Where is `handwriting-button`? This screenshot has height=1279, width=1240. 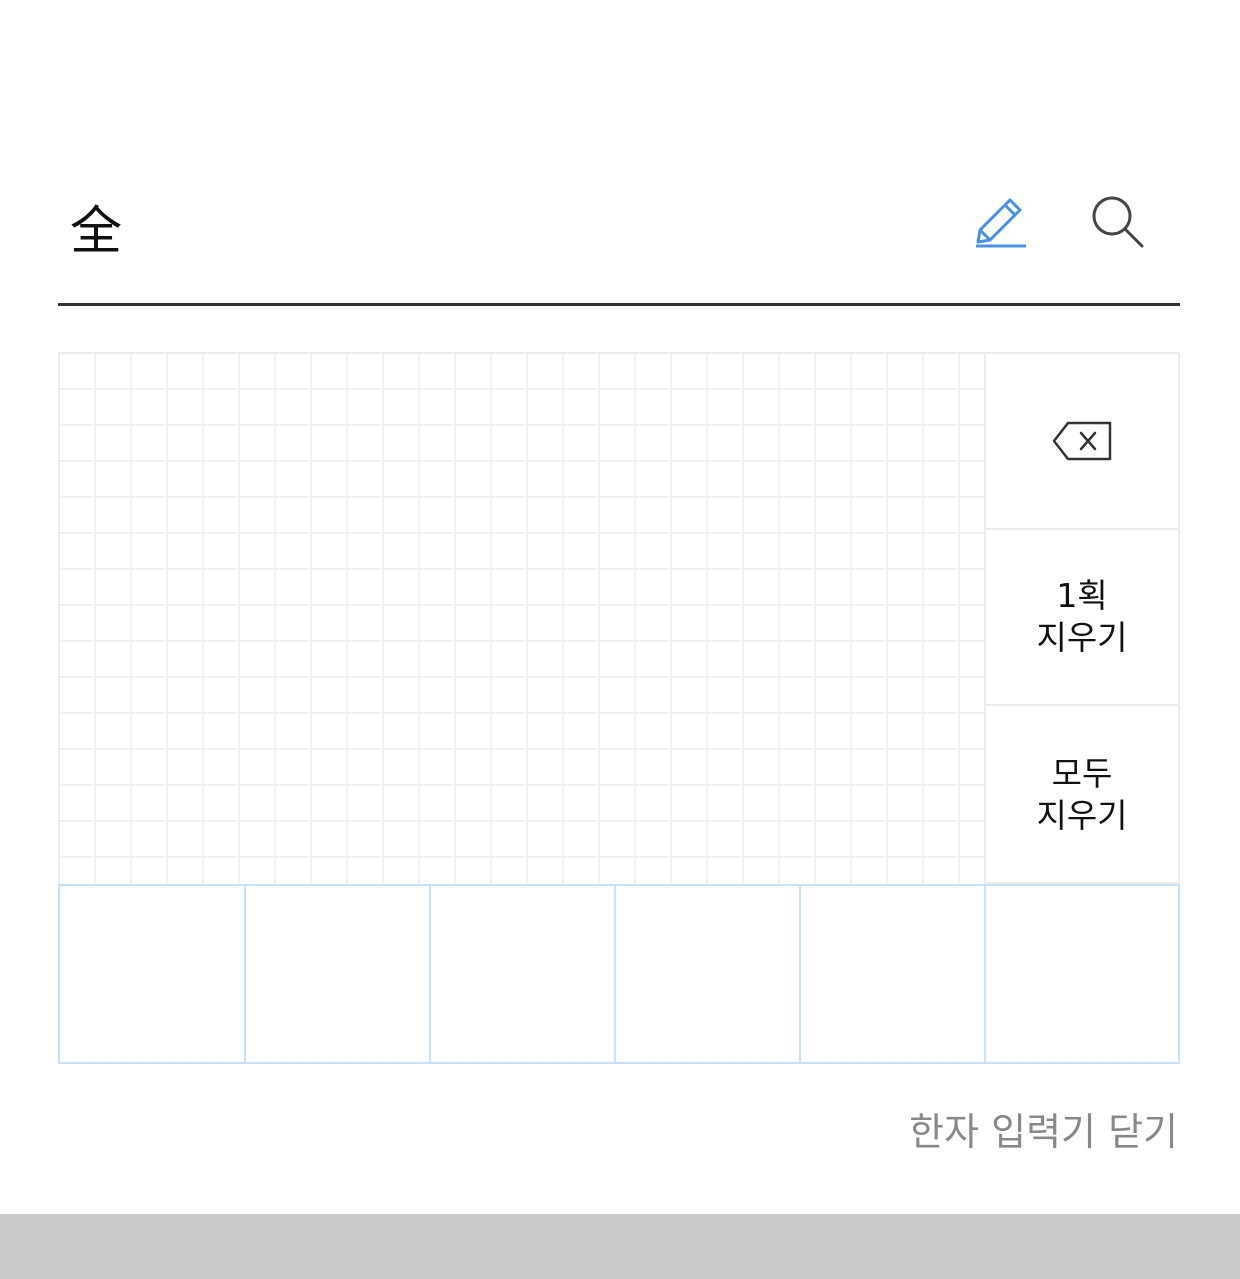
handwriting-button is located at coordinates (998, 222).